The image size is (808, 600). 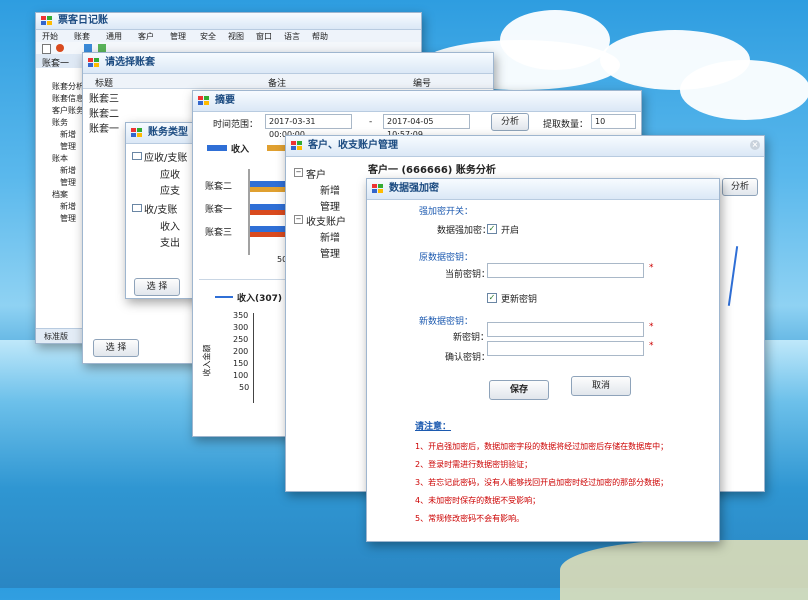 What do you see at coordinates (446, 212) in the screenshot?
I see `switch-section-label: 强加密开关：` at bounding box center [446, 212].